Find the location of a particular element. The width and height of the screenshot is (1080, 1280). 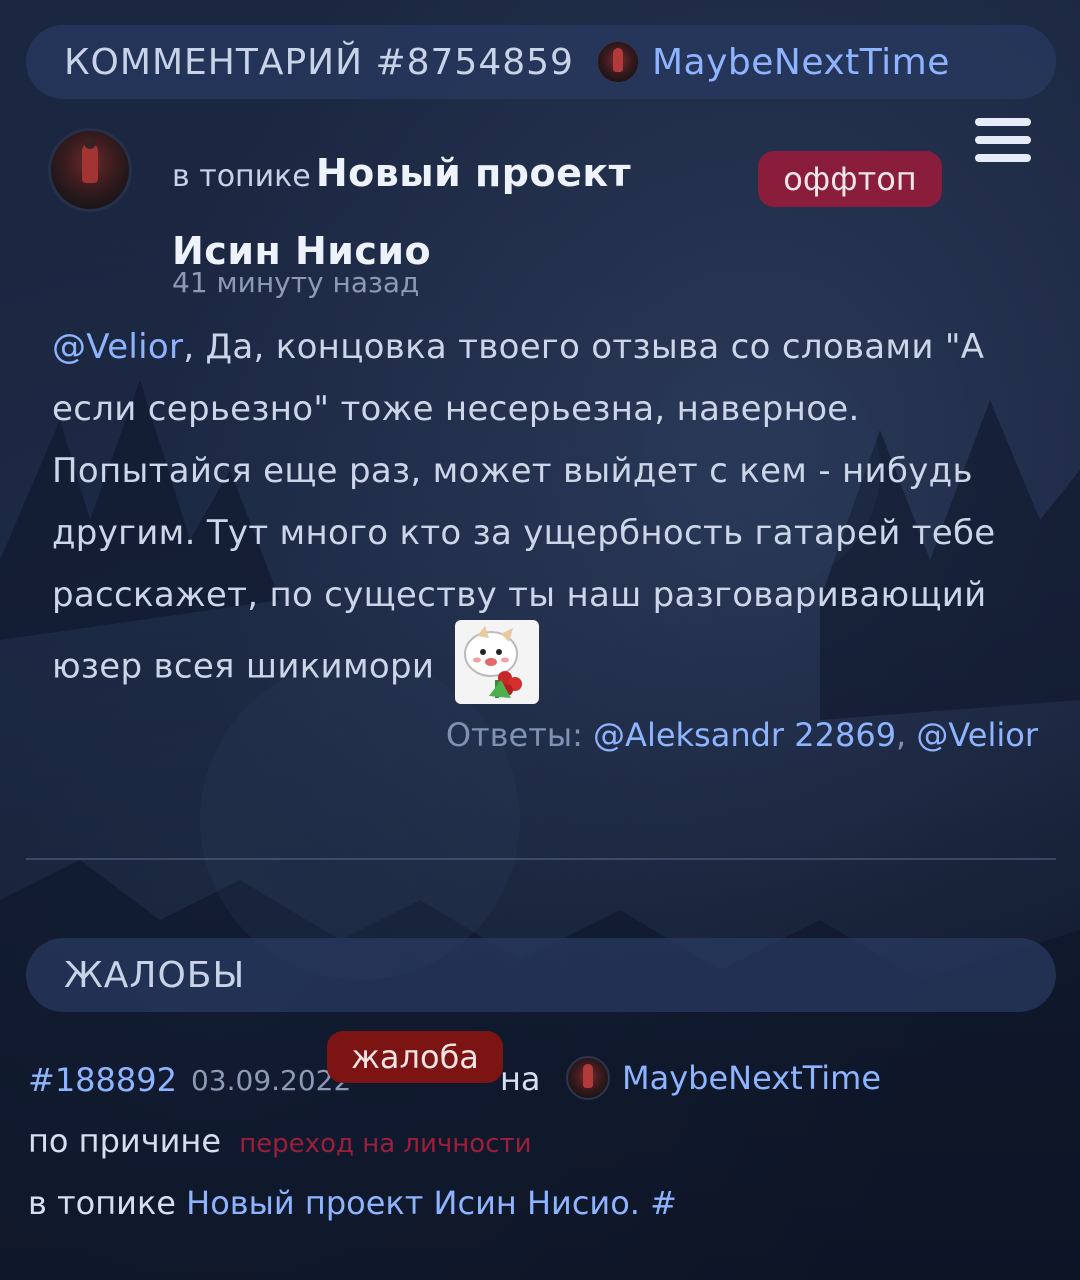

complaint-id-link: #188892 is located at coordinates (102, 1080).